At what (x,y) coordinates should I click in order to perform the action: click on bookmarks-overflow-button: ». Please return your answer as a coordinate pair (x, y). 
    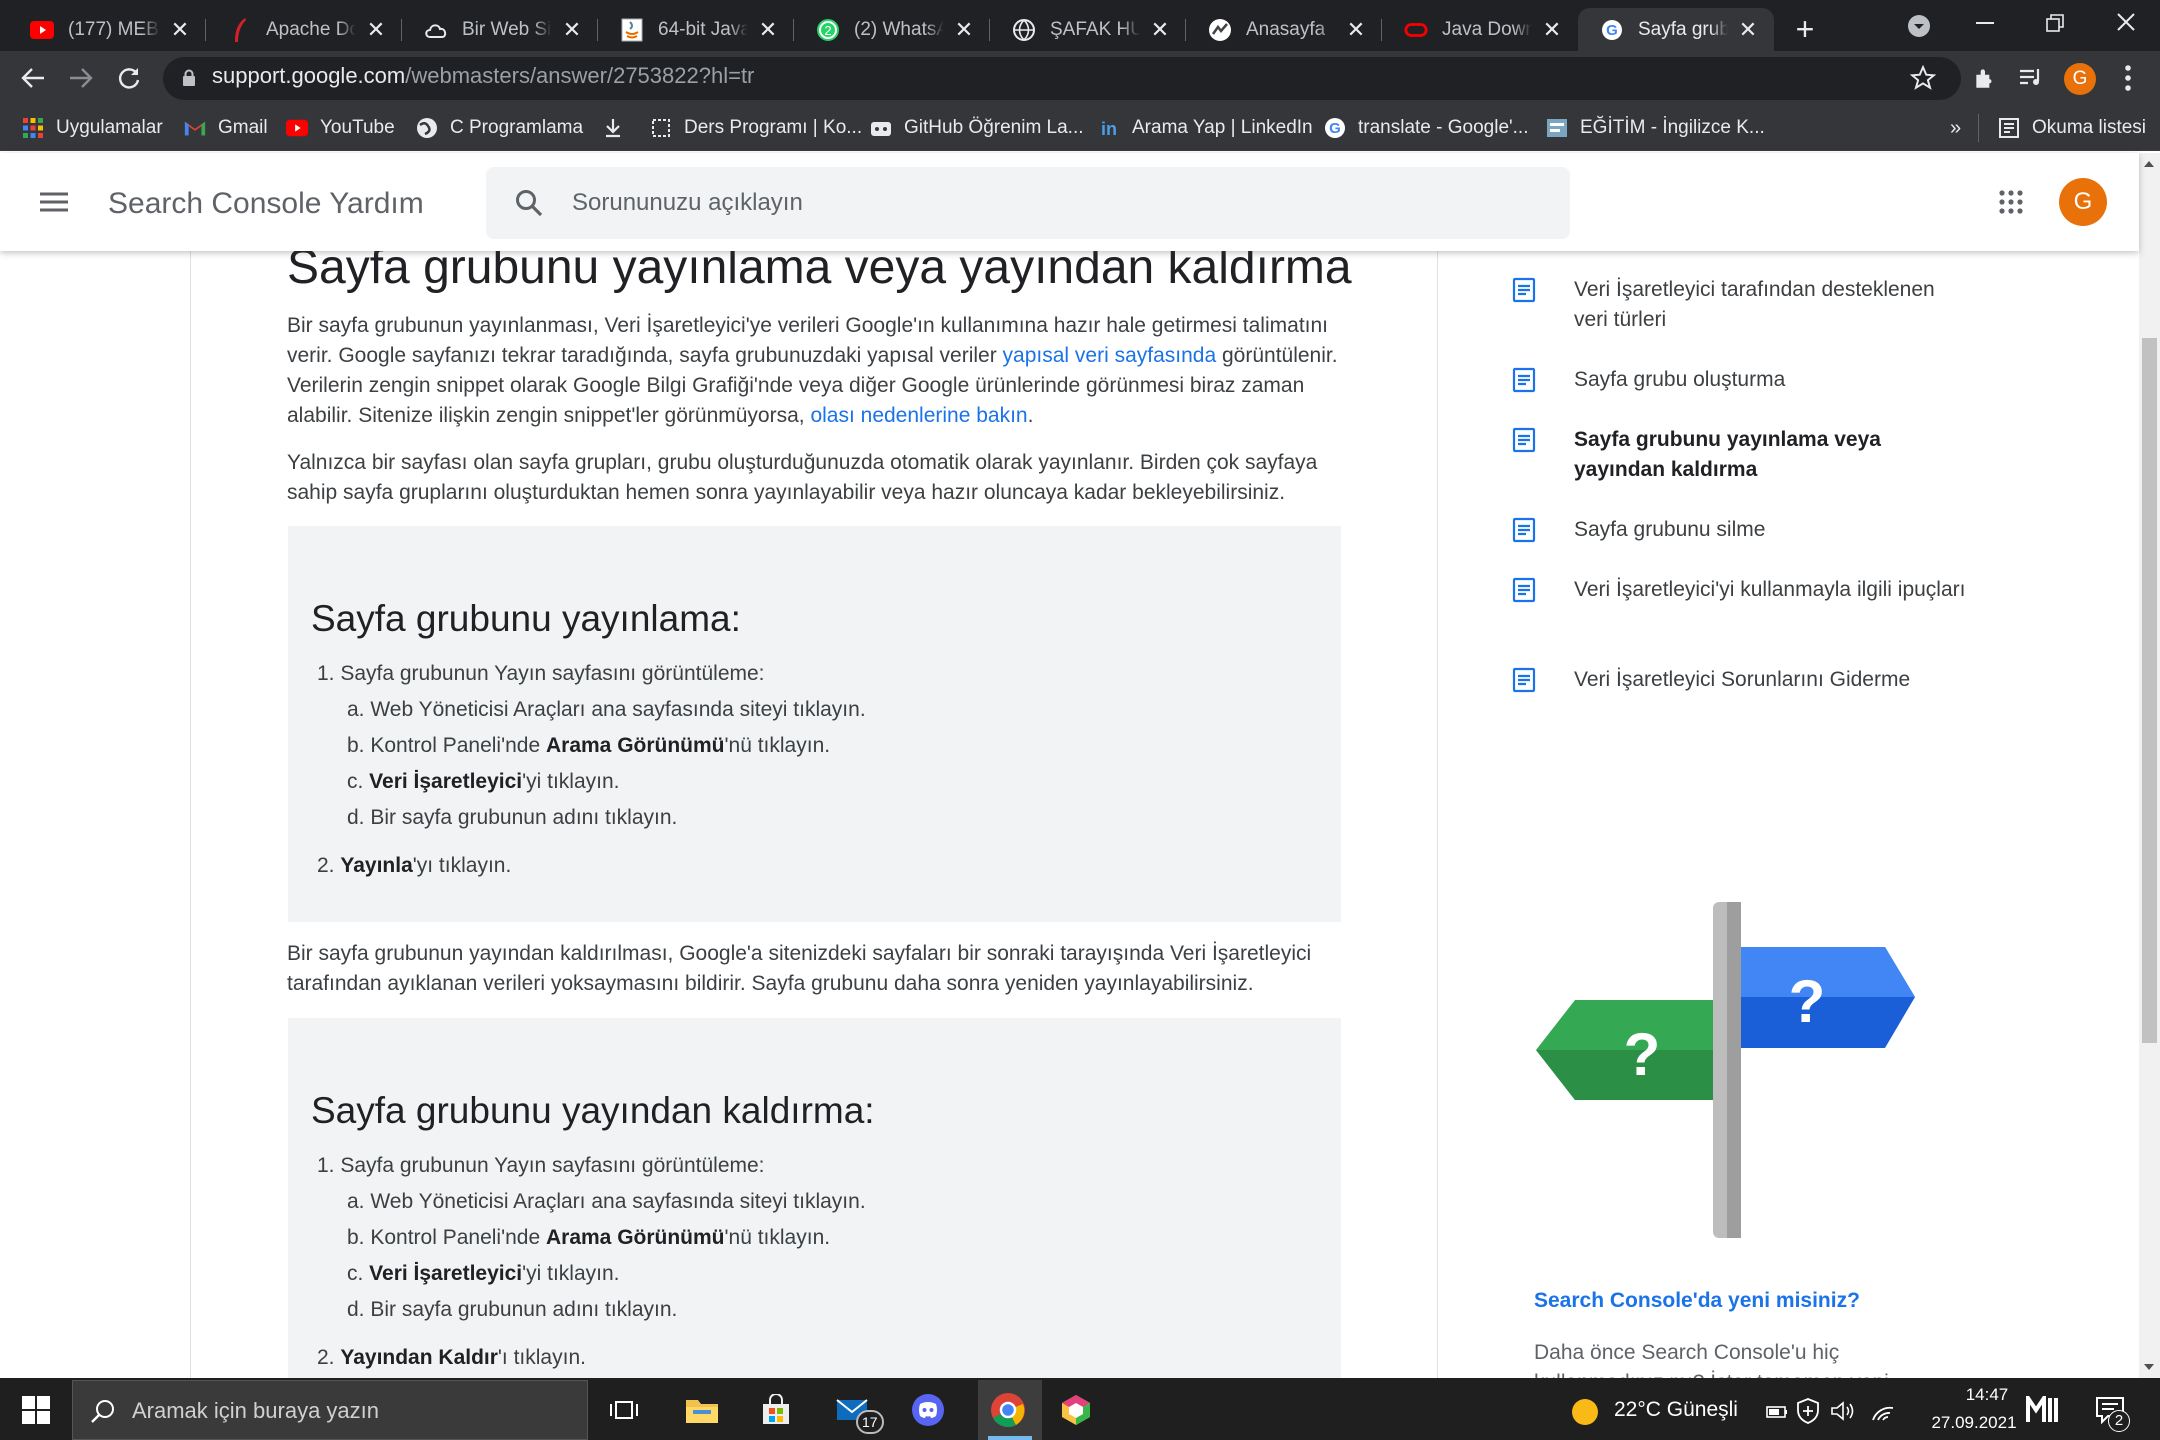
    Looking at the image, I should click on (1955, 128).